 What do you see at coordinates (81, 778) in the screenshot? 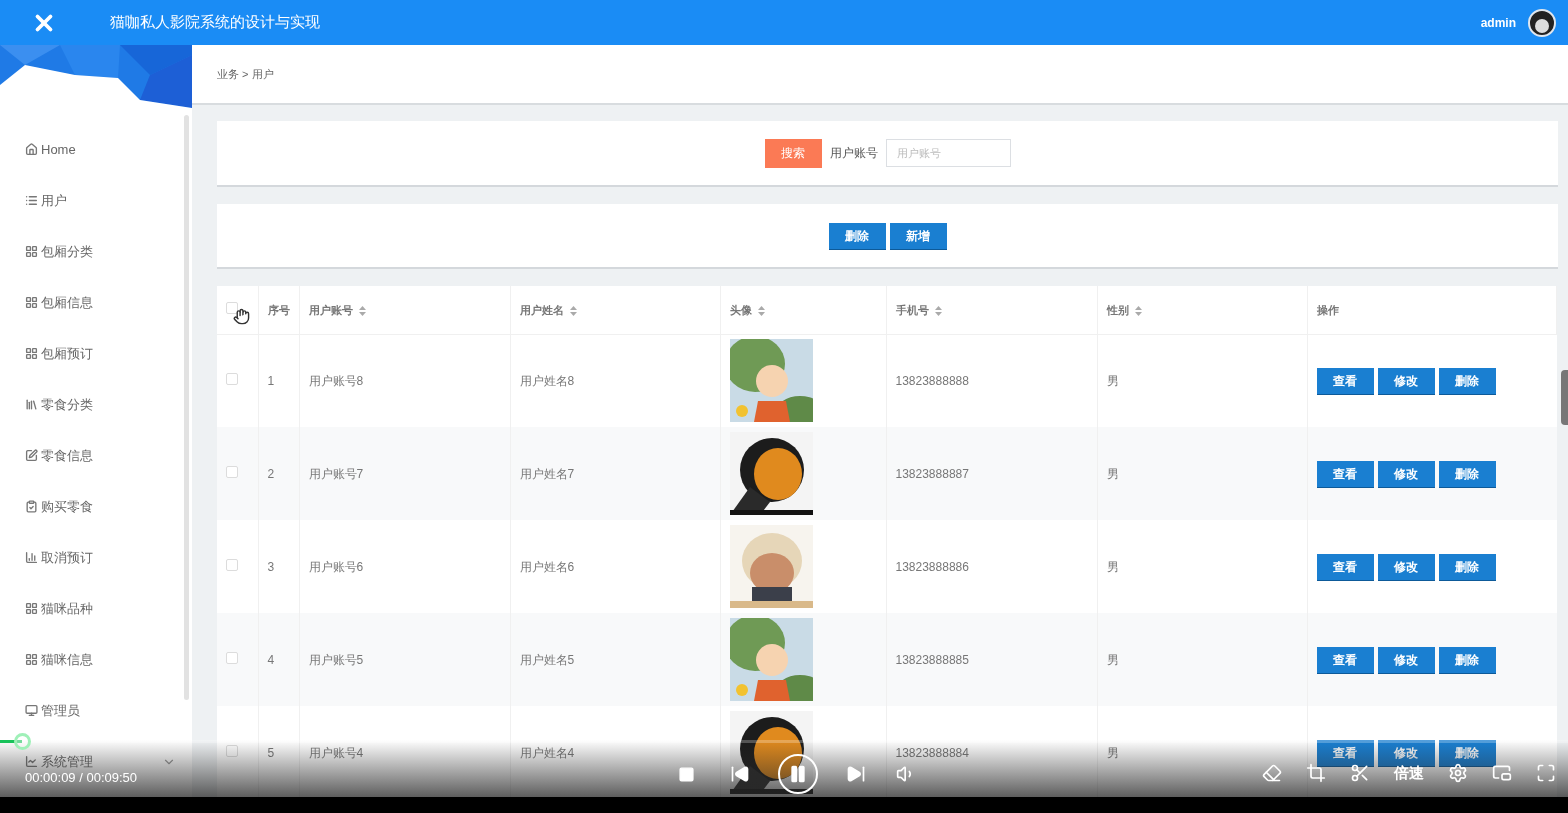
I see `playback-time: 00:00:09 / 00:09:50` at bounding box center [81, 778].